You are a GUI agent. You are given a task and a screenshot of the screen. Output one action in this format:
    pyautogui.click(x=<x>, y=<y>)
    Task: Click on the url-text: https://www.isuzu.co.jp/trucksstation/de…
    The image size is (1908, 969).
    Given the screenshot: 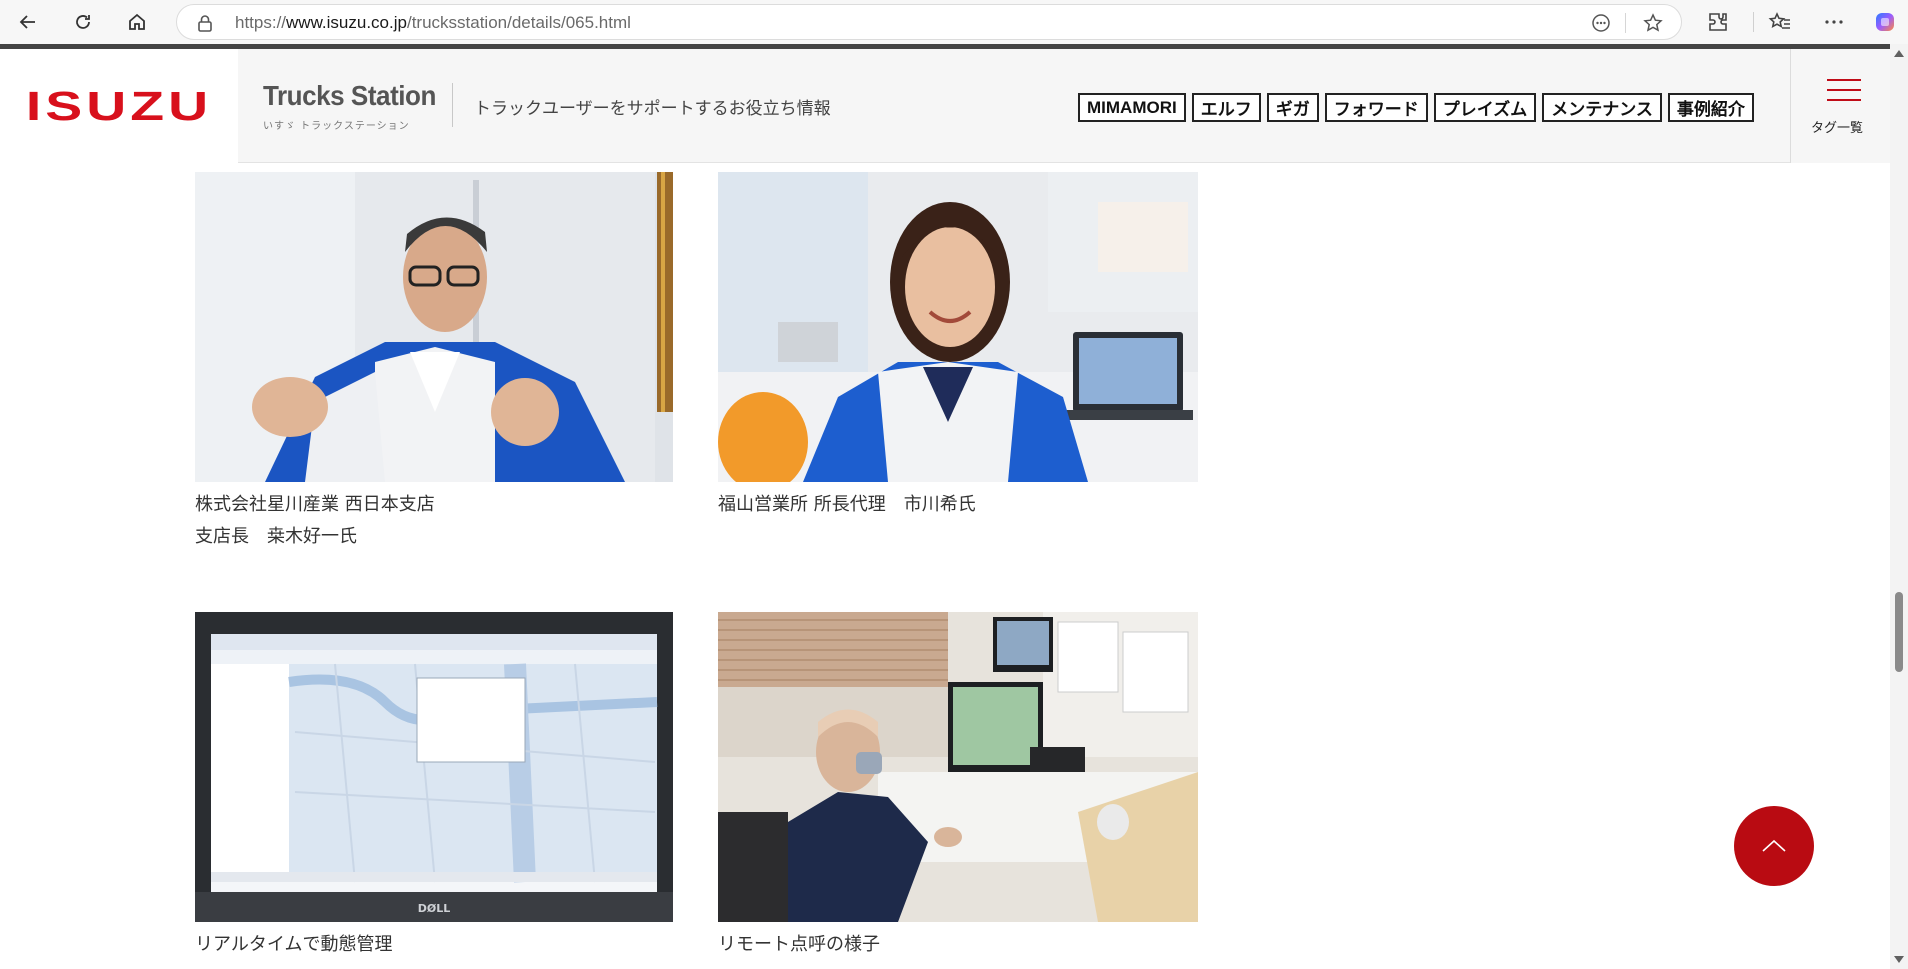 What is the action you would take?
    pyautogui.click(x=433, y=22)
    